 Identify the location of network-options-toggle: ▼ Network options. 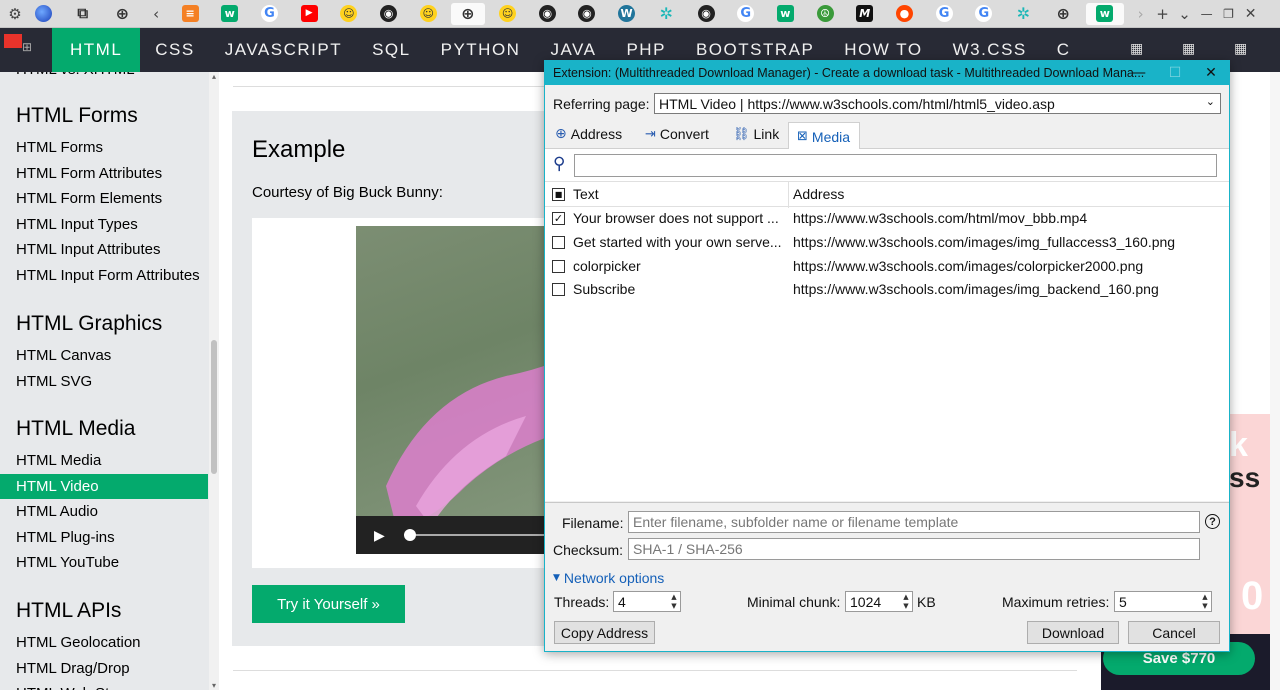
(608, 578).